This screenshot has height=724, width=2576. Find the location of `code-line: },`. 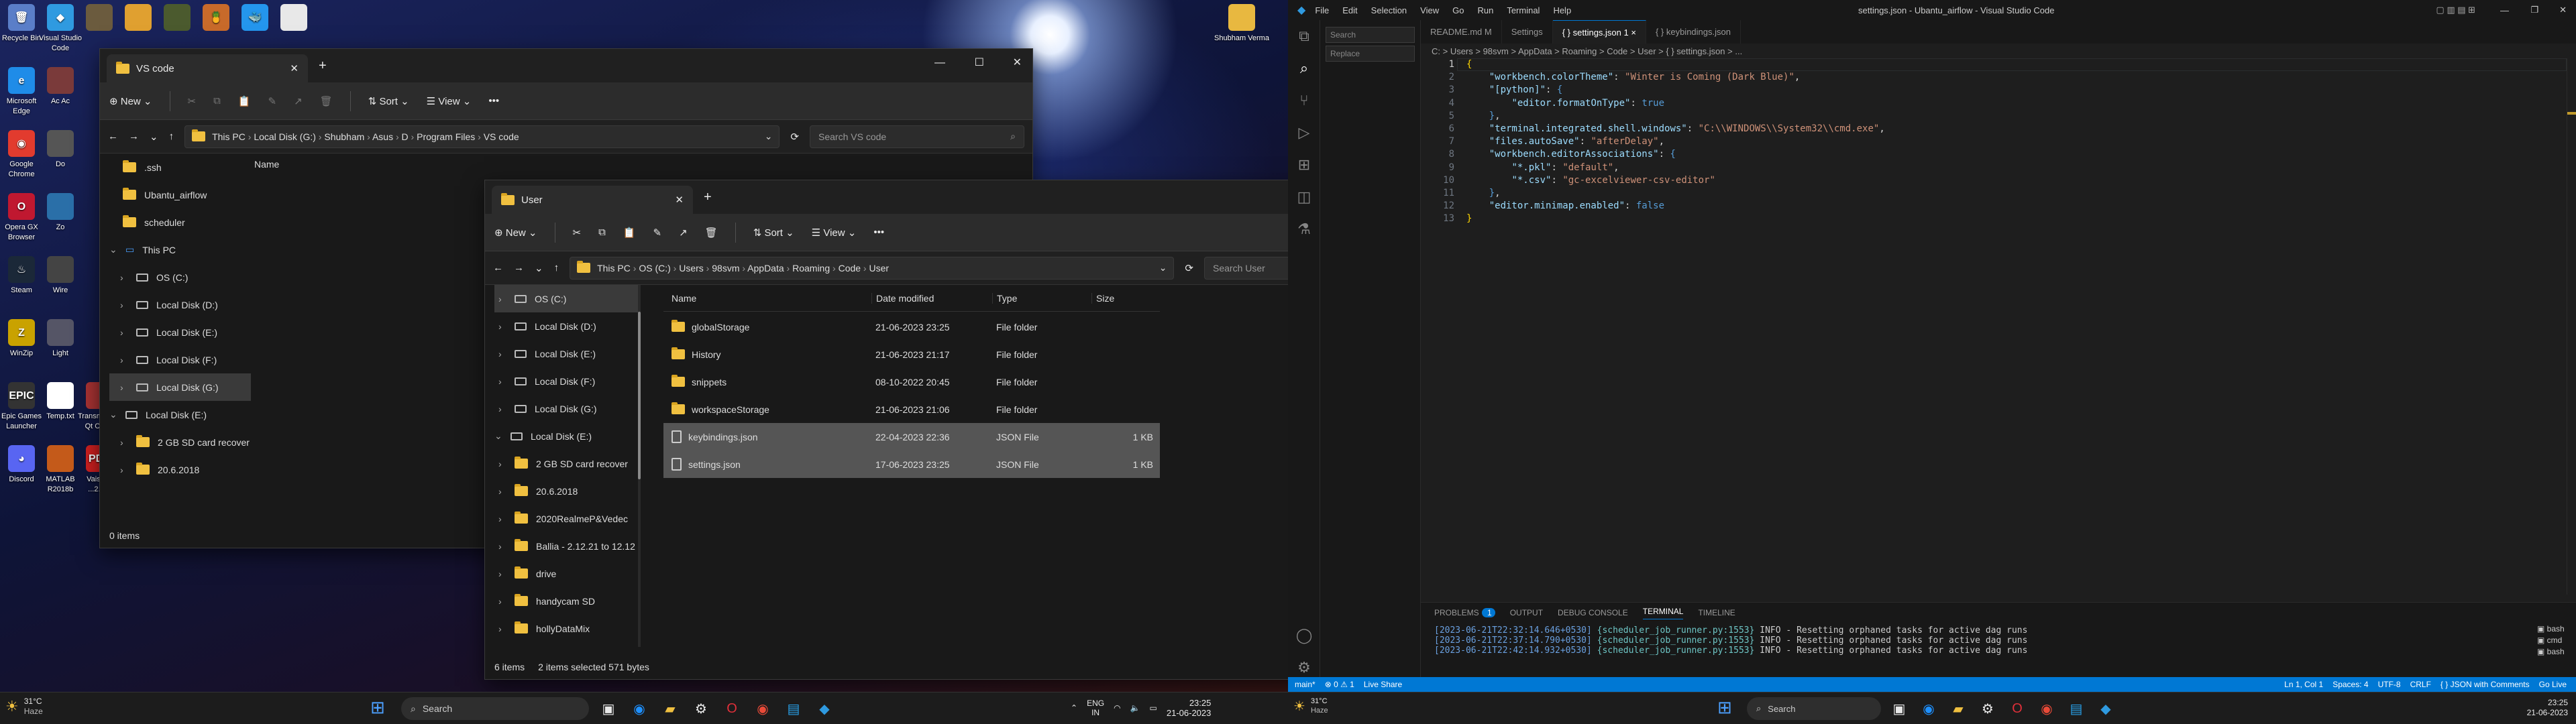

code-line: }, is located at coordinates (1483, 116).